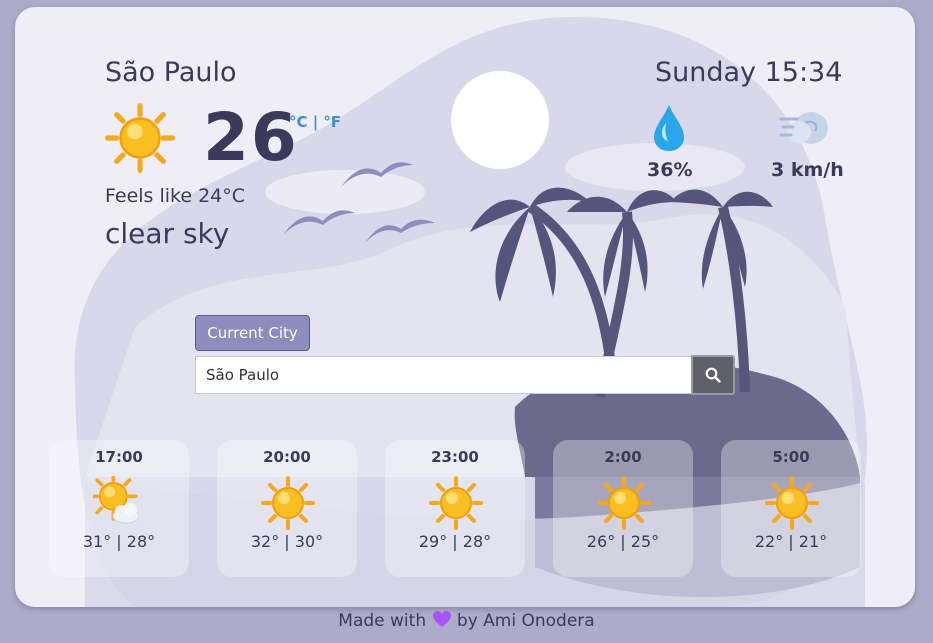 The width and height of the screenshot is (933, 643). What do you see at coordinates (443, 375) in the screenshot?
I see `city-search-input` at bounding box center [443, 375].